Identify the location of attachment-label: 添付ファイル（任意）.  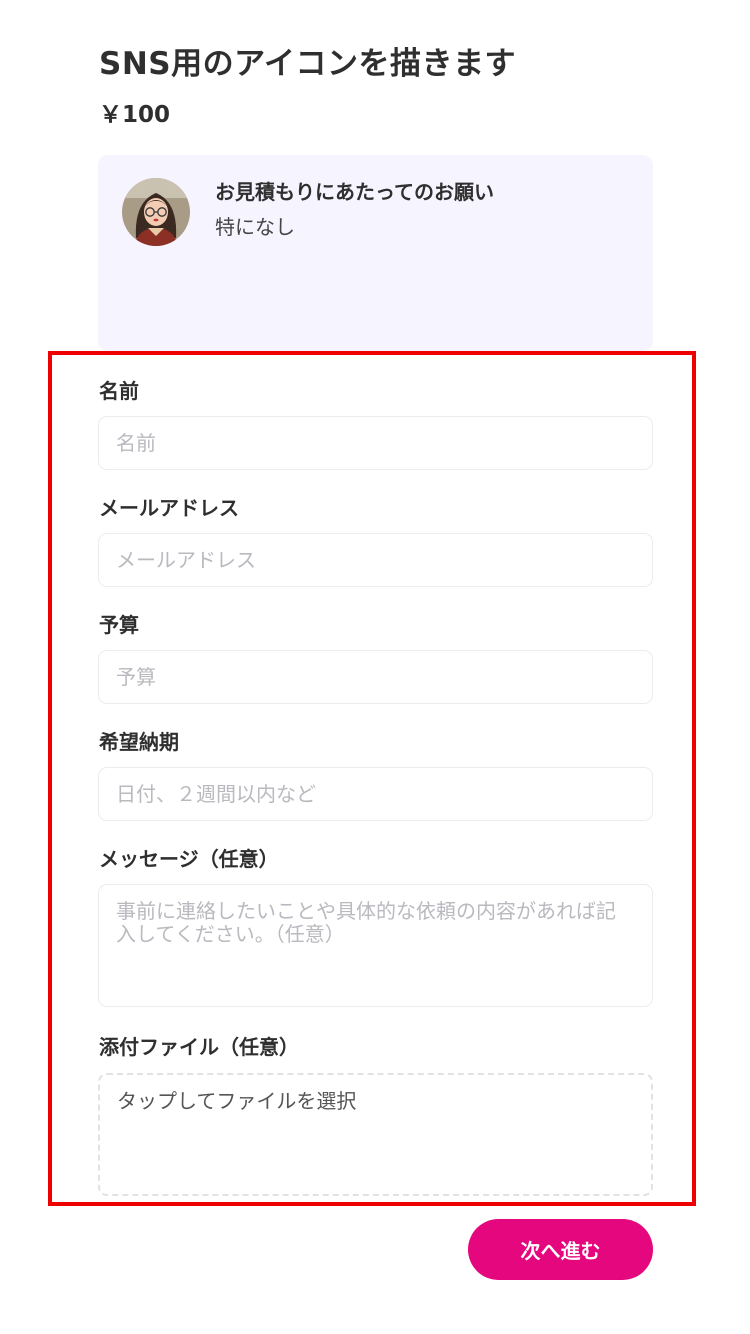
(199, 1047).